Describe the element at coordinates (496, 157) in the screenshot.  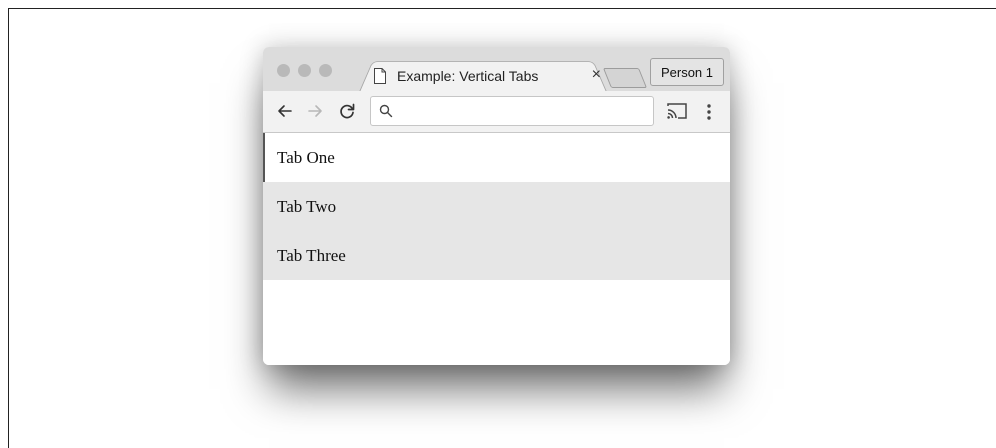
I see `vertical-tab-one: Tab One` at that location.